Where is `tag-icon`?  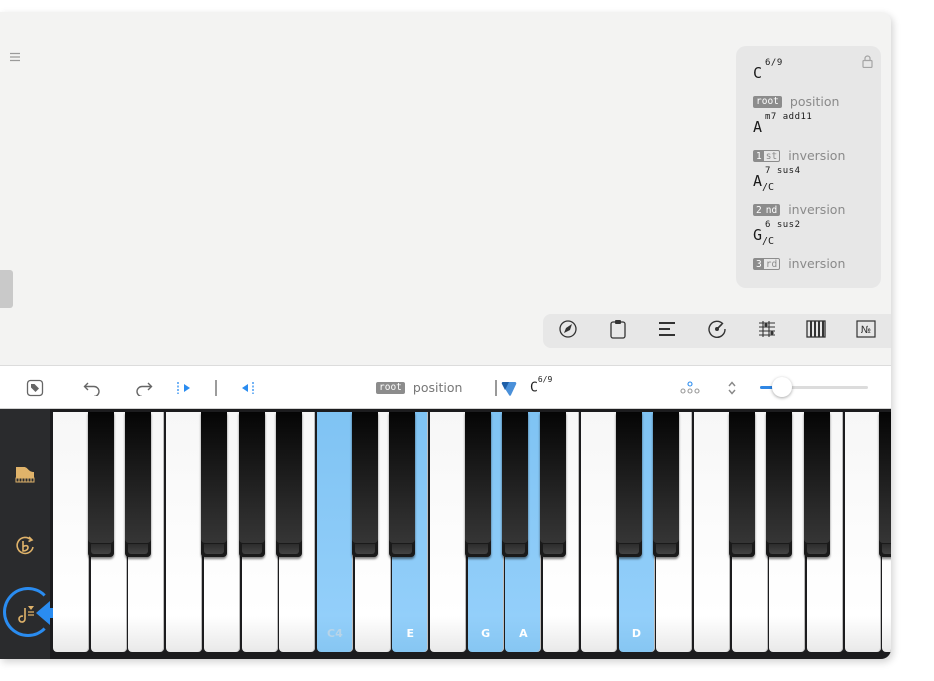 tag-icon is located at coordinates (35, 387).